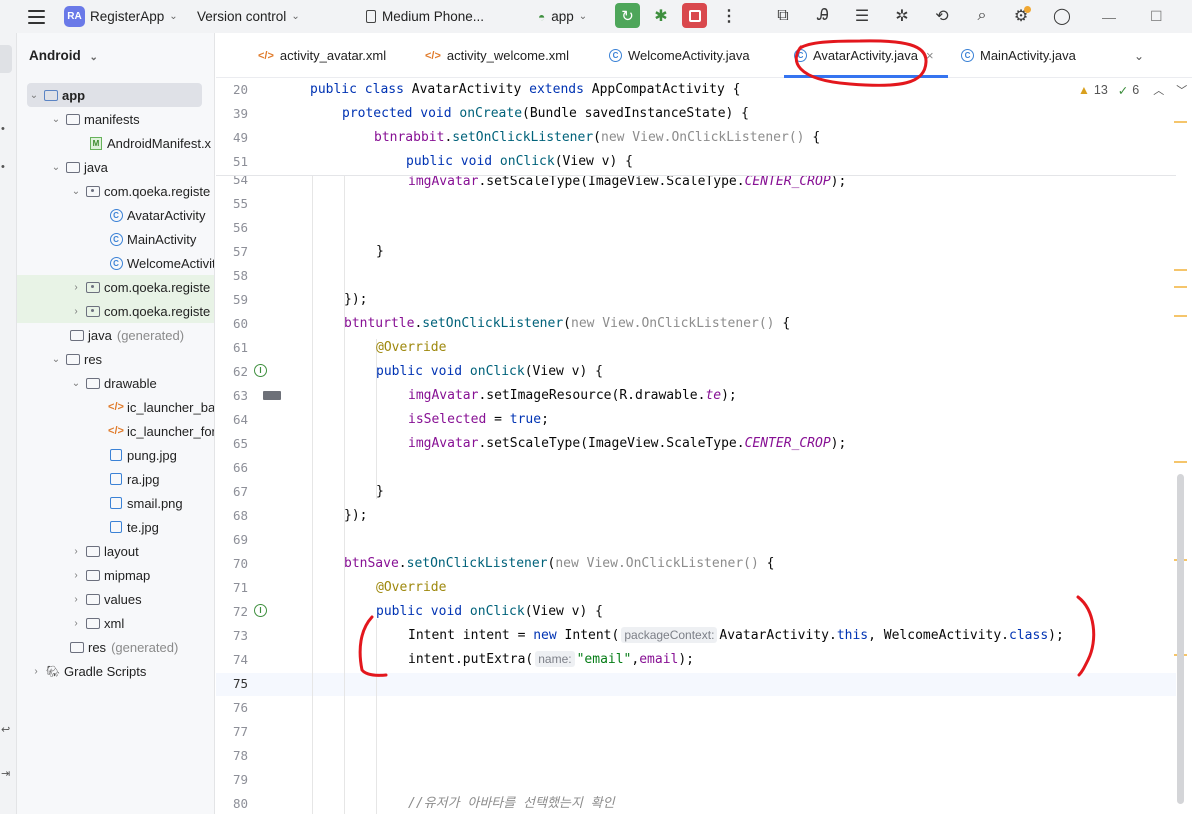 The height and width of the screenshot is (814, 1192). What do you see at coordinates (1062, 16) in the screenshot?
I see `account-icon: ◯` at bounding box center [1062, 16].